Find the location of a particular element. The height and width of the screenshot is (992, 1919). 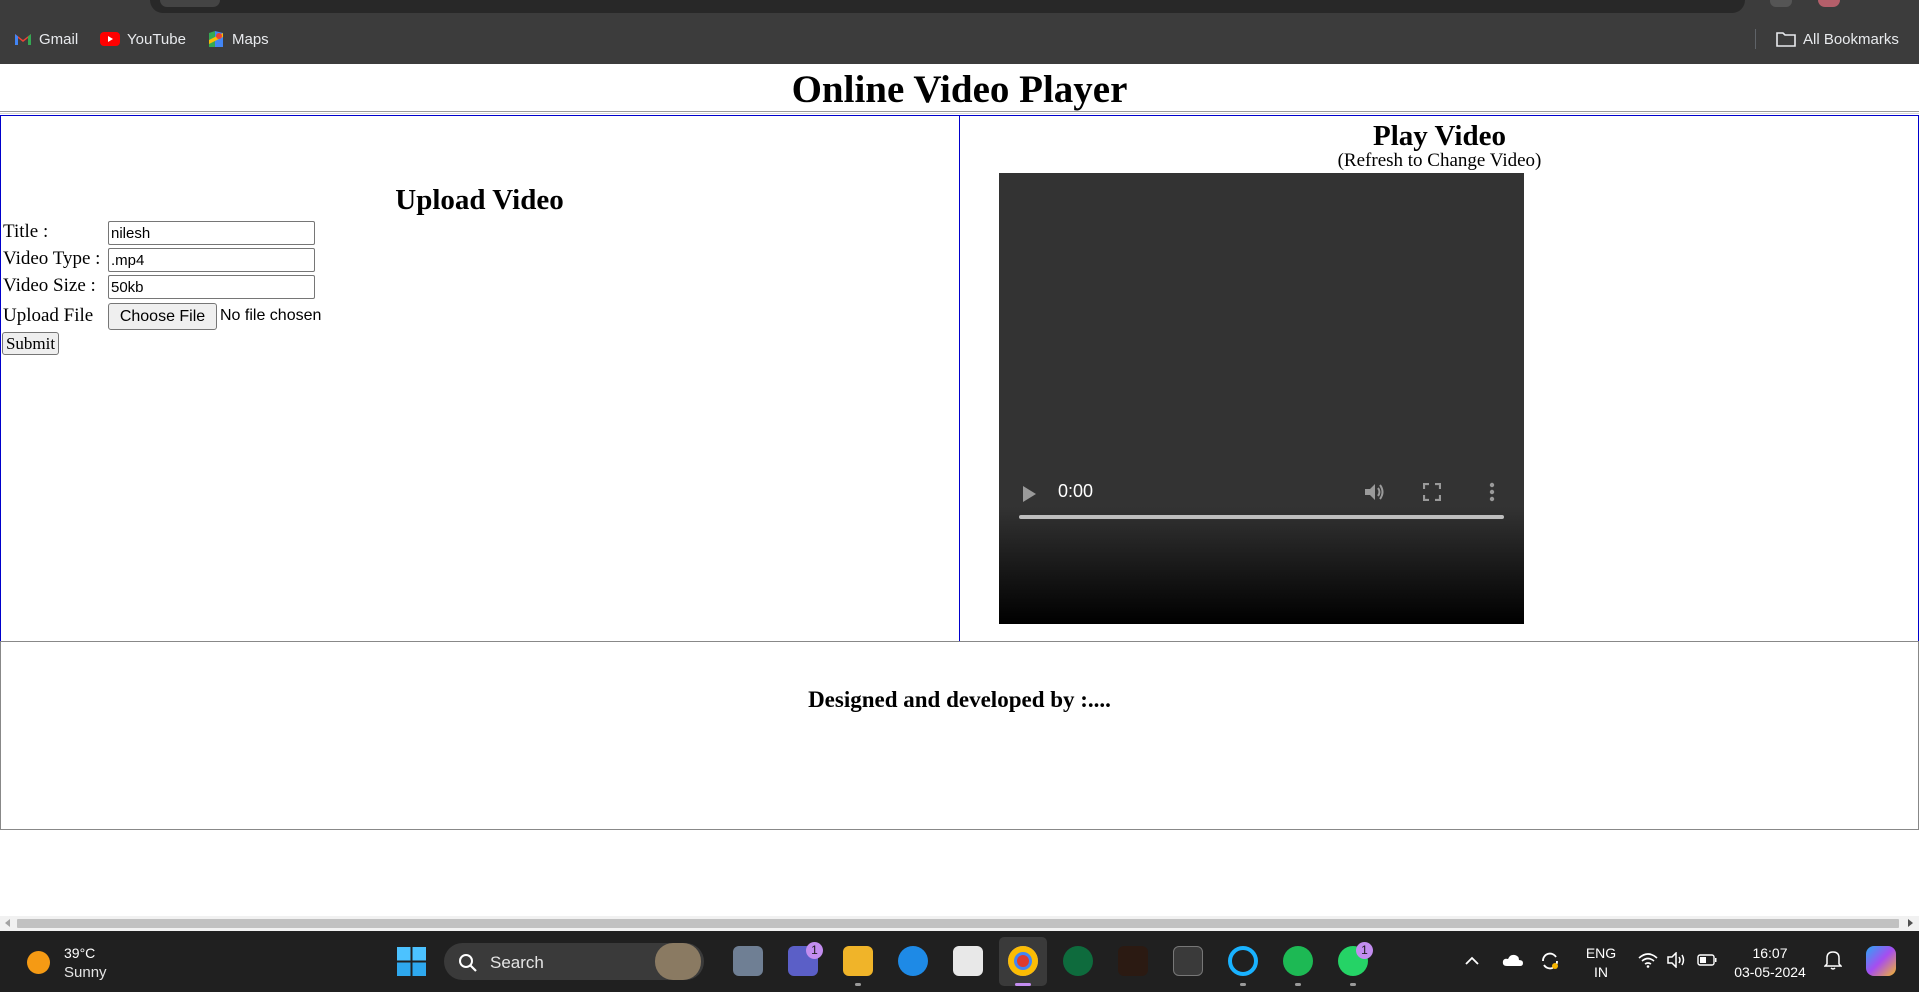

language-region: IN is located at coordinates (1601, 972).